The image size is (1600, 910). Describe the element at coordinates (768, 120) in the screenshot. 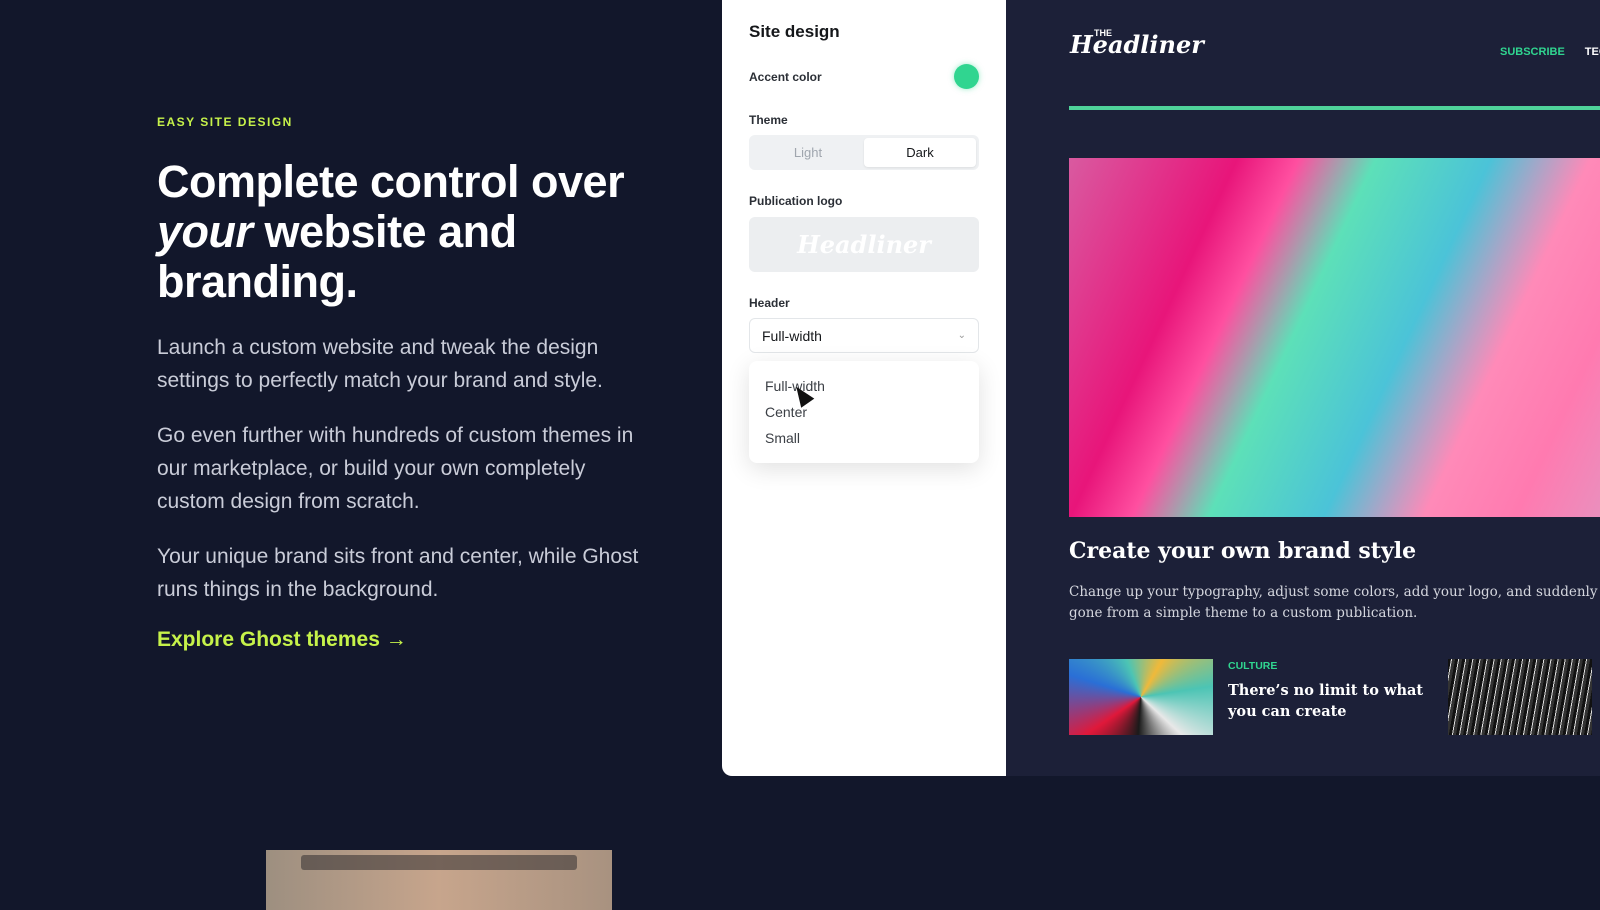

I see `theme-label: Theme` at that location.